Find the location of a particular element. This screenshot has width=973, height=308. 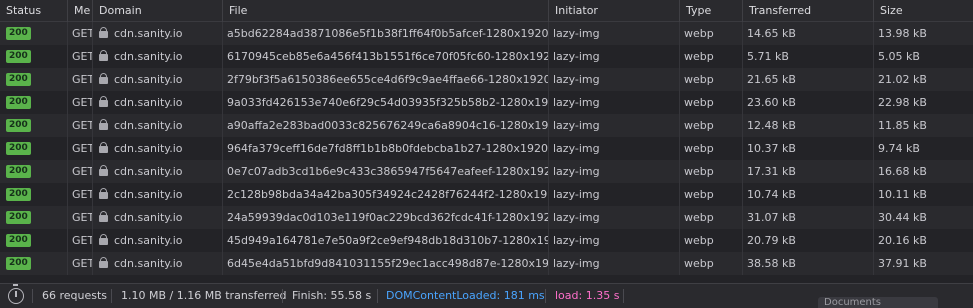

documents-tab: Documents is located at coordinates (878, 302).